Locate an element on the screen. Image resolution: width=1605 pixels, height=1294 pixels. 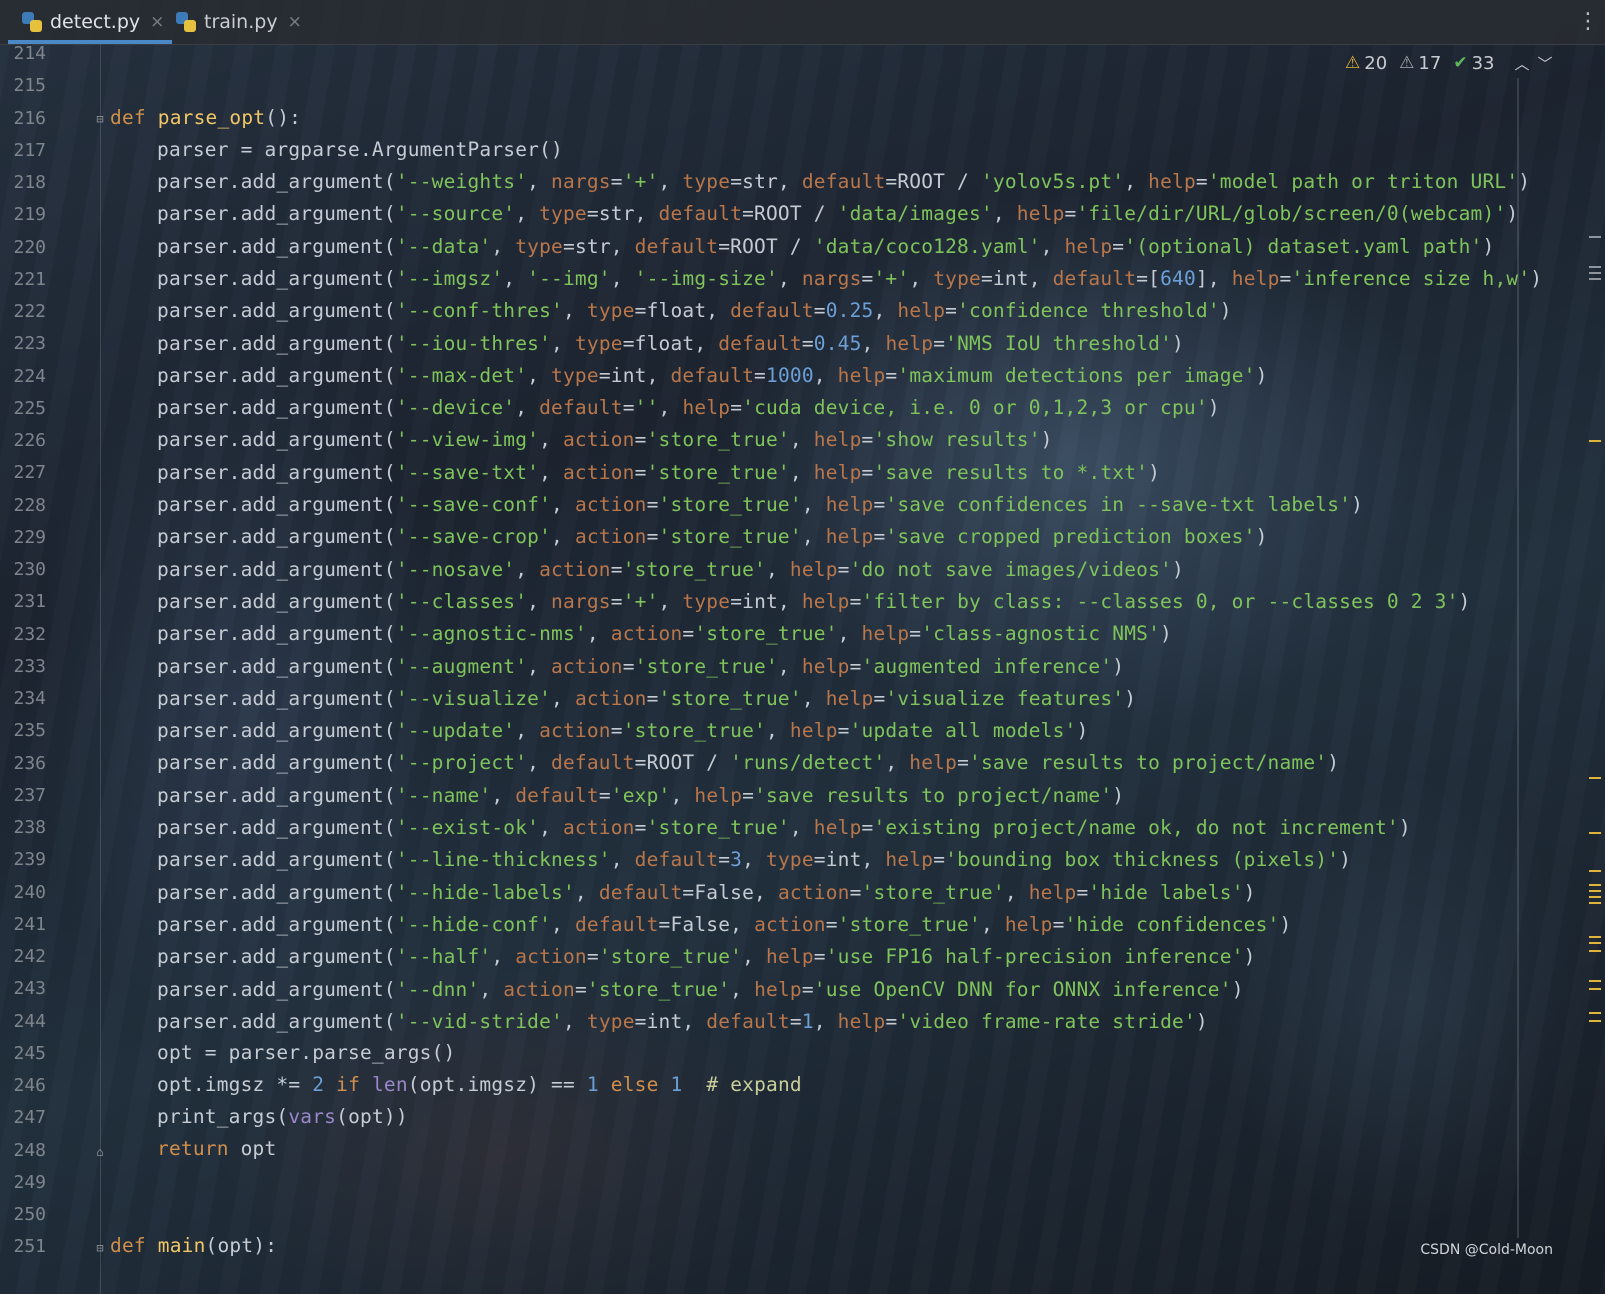
line-number: 222 is located at coordinates (29, 311).